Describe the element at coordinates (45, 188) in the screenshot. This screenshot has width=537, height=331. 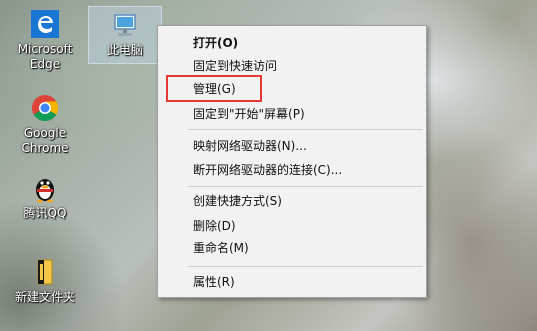
I see `qq-penguin-icon` at that location.